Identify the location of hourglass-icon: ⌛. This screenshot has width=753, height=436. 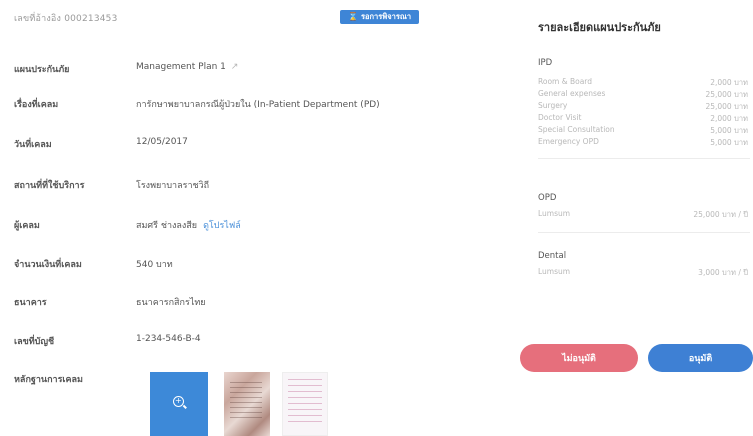
(353, 16).